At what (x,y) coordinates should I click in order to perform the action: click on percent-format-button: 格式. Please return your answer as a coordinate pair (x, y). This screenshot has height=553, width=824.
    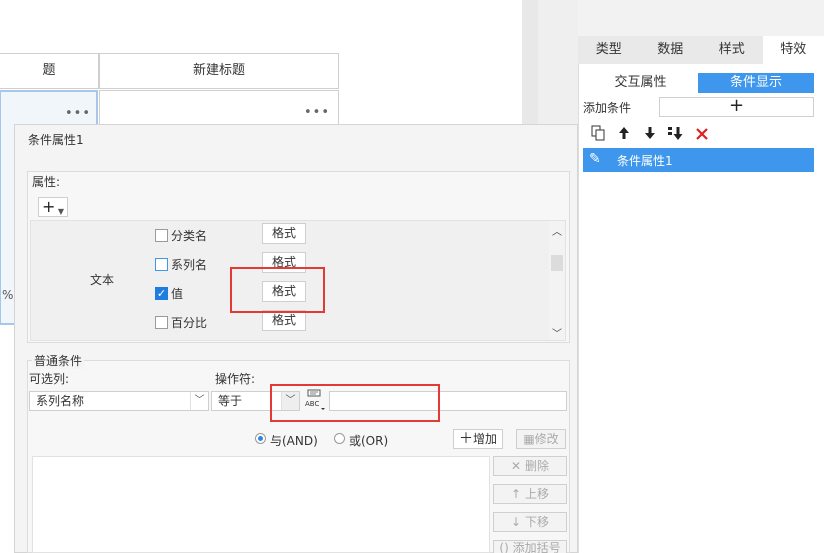
    Looking at the image, I should click on (284, 320).